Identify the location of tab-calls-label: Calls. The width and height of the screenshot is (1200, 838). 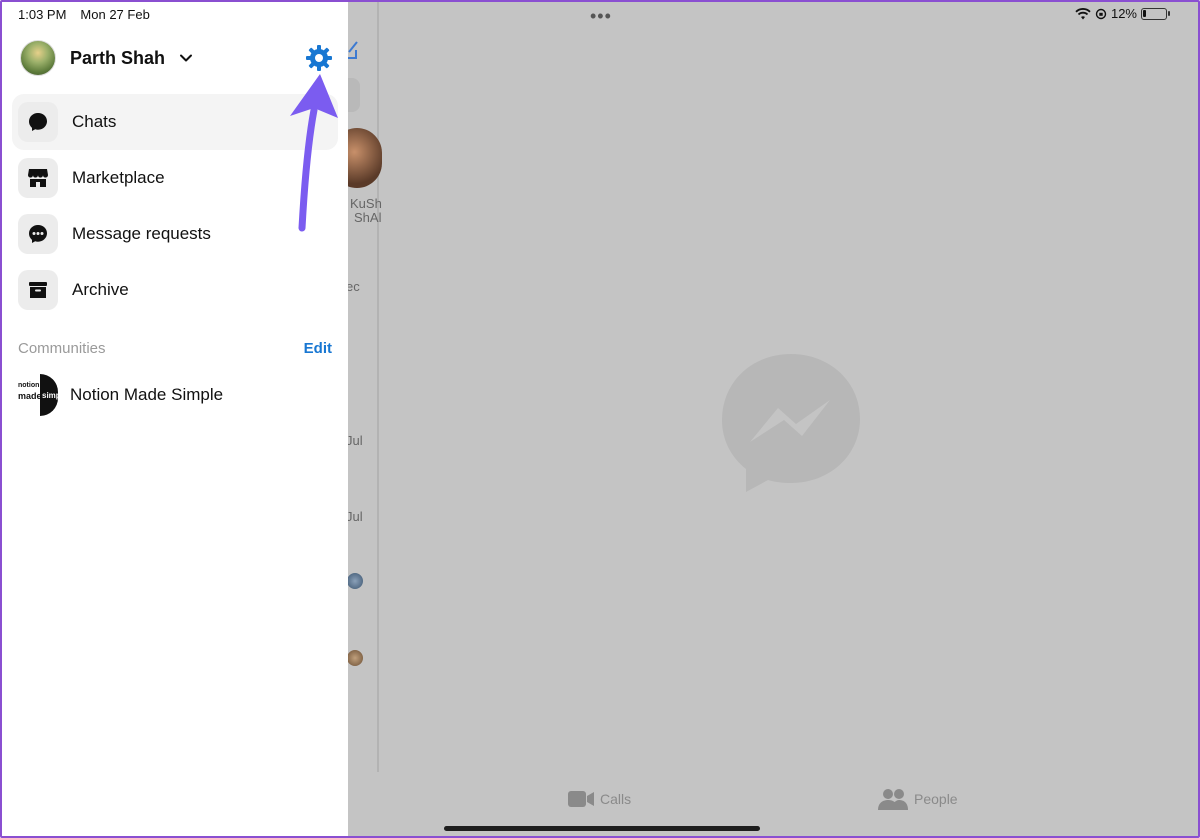
(616, 799).